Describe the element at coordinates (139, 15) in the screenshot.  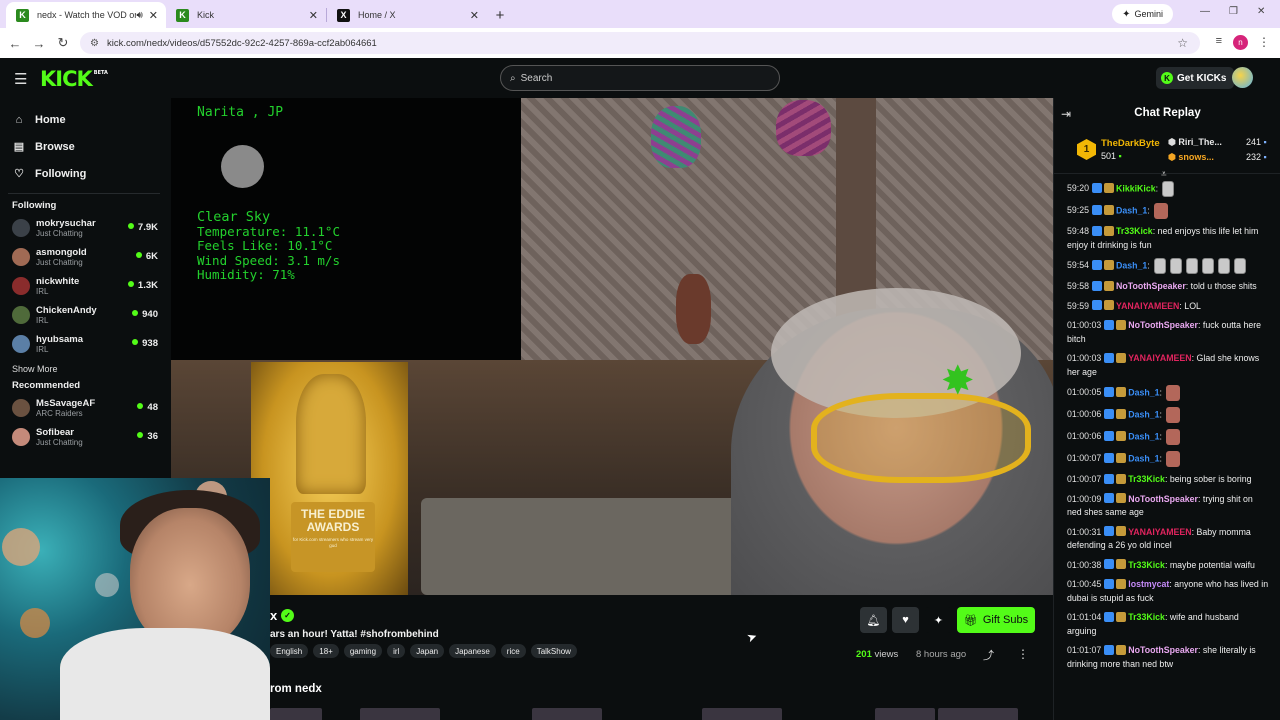
I see `speaker-icon: 🔊︎` at that location.